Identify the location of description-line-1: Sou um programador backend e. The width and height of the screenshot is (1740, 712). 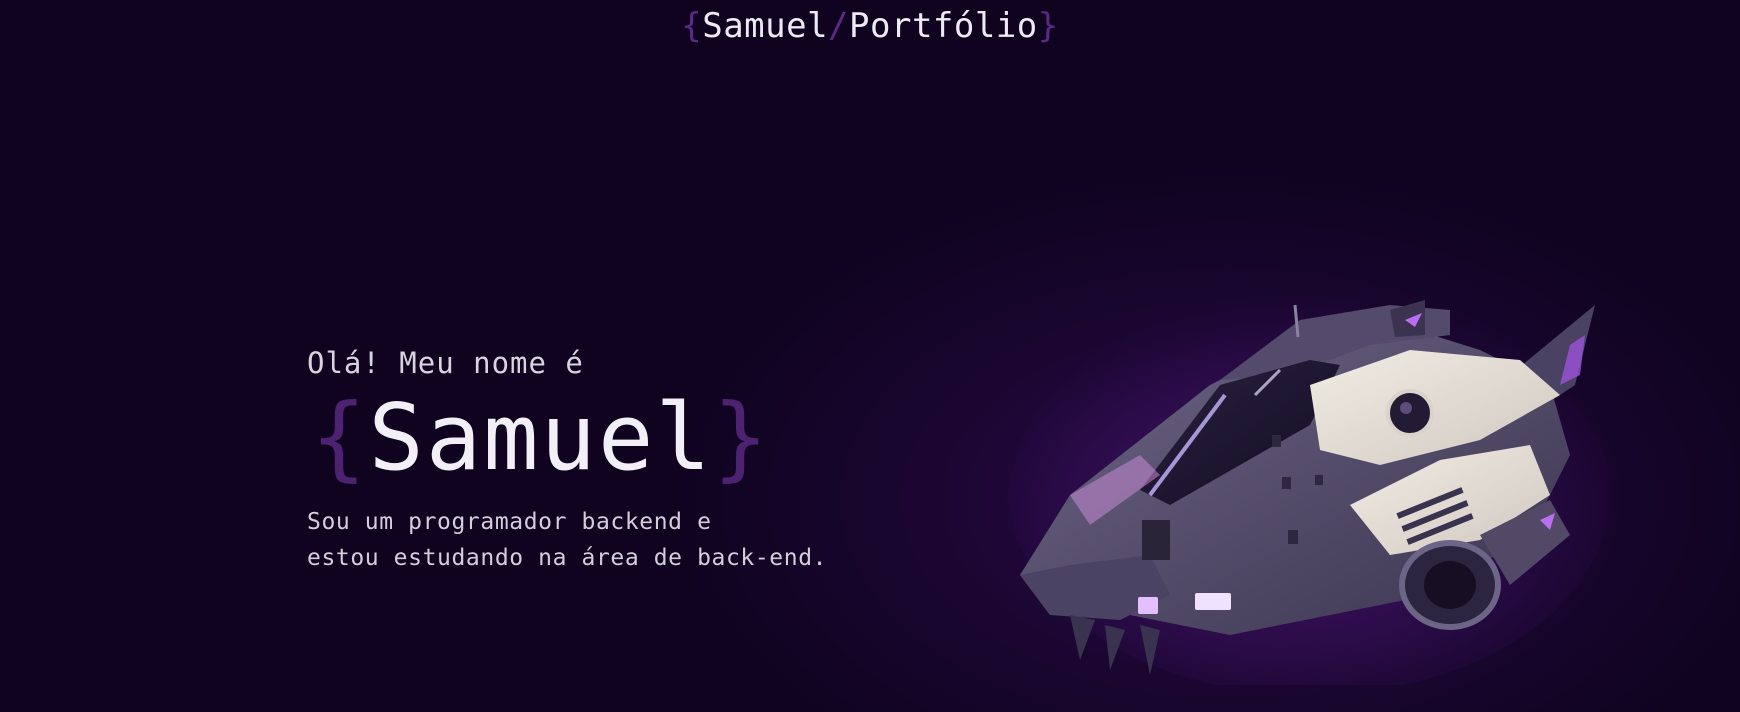
(509, 522).